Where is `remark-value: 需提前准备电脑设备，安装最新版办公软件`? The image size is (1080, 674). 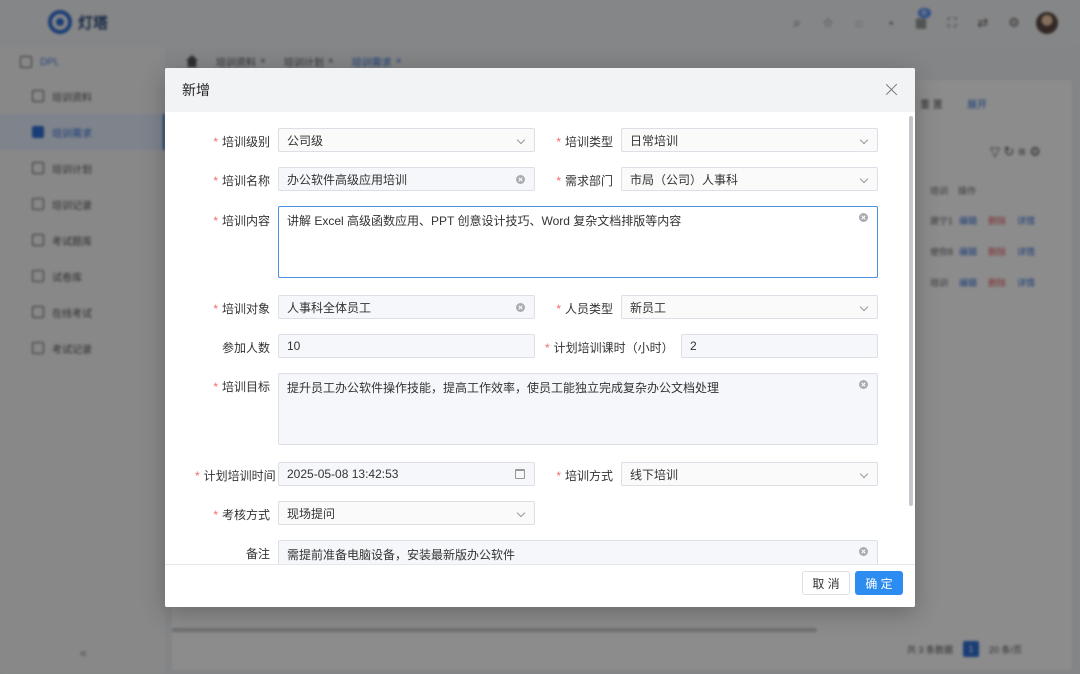
remark-value: 需提前准备电脑设备，安装最新版办公软件 is located at coordinates (401, 555).